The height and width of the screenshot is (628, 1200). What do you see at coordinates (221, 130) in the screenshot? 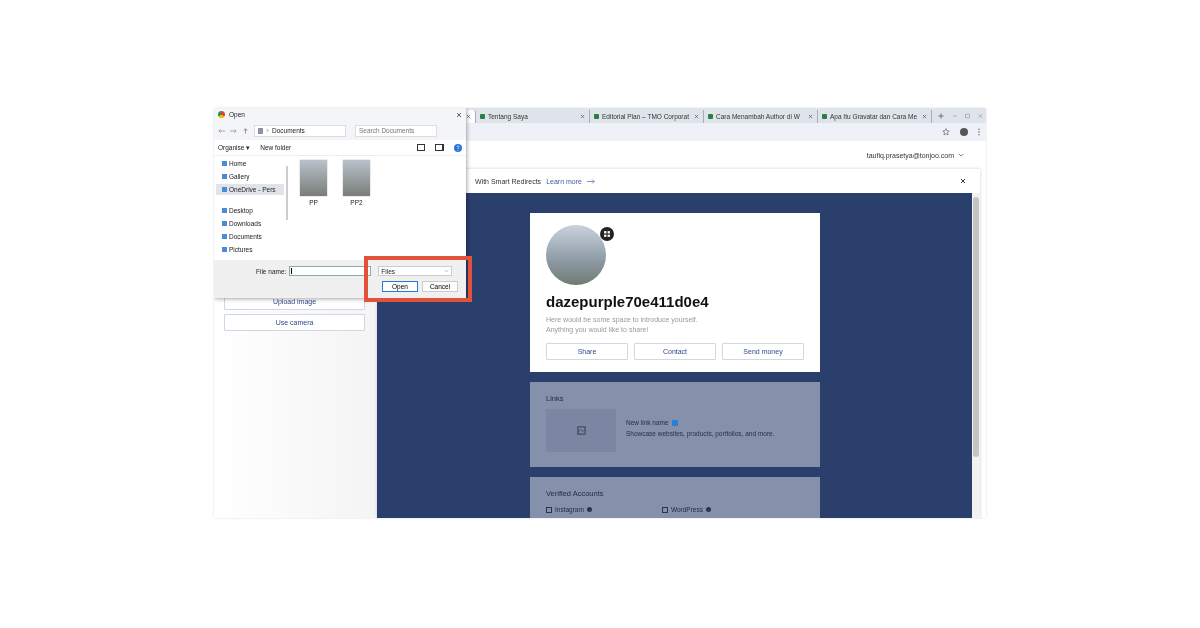
I see `back-icon` at bounding box center [221, 130].